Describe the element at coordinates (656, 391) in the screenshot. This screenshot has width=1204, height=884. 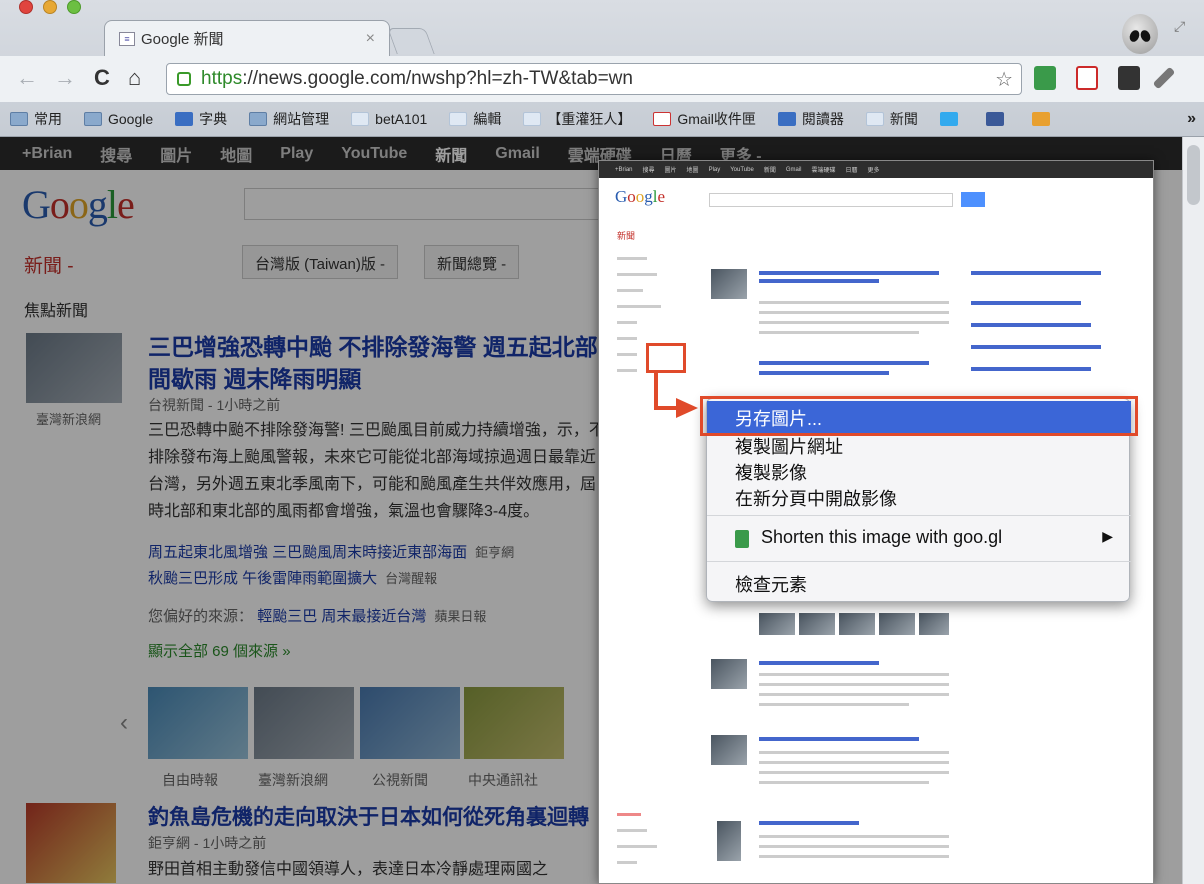
I see `callout-connector` at that location.